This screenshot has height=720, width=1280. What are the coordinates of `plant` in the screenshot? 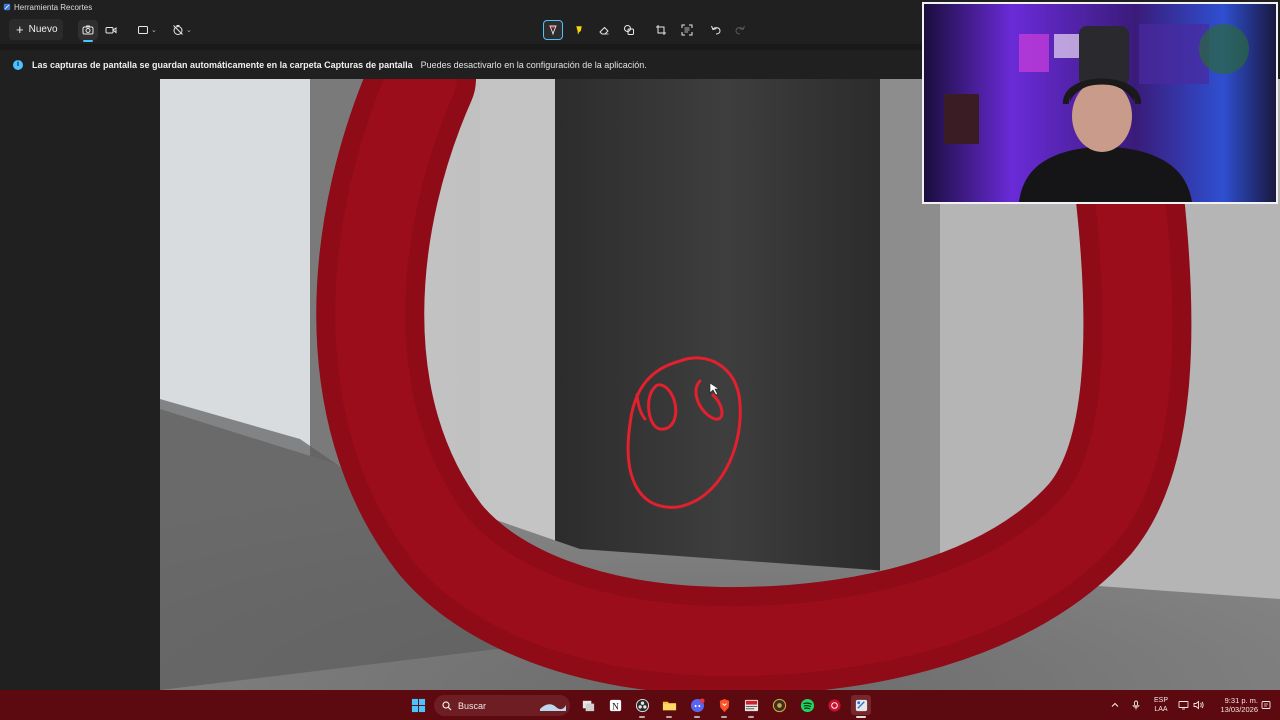 It's located at (1224, 49).